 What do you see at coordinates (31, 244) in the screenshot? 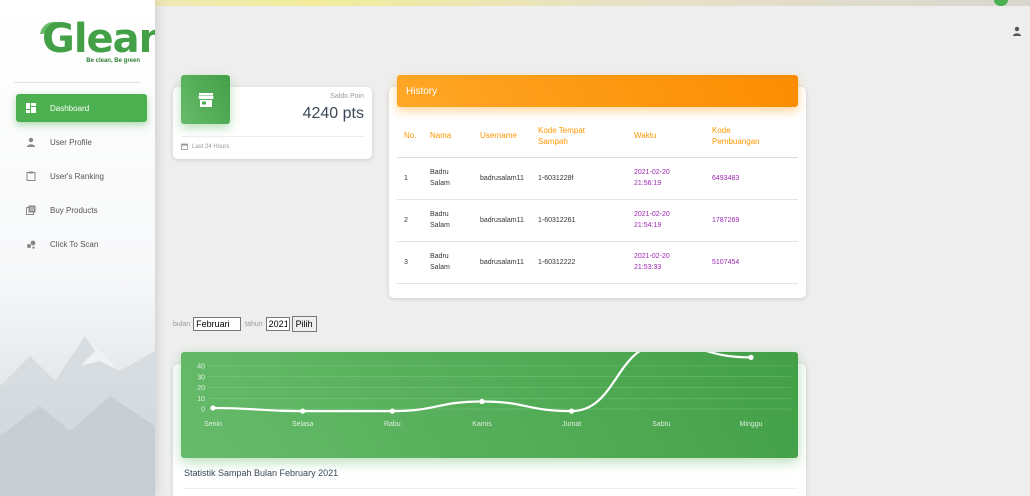
I see `bubble-chart-icon` at bounding box center [31, 244].